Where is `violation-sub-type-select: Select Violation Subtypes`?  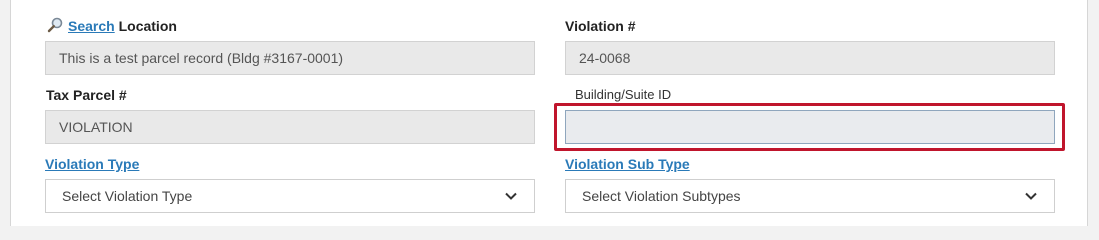 violation-sub-type-select: Select Violation Subtypes is located at coordinates (810, 196).